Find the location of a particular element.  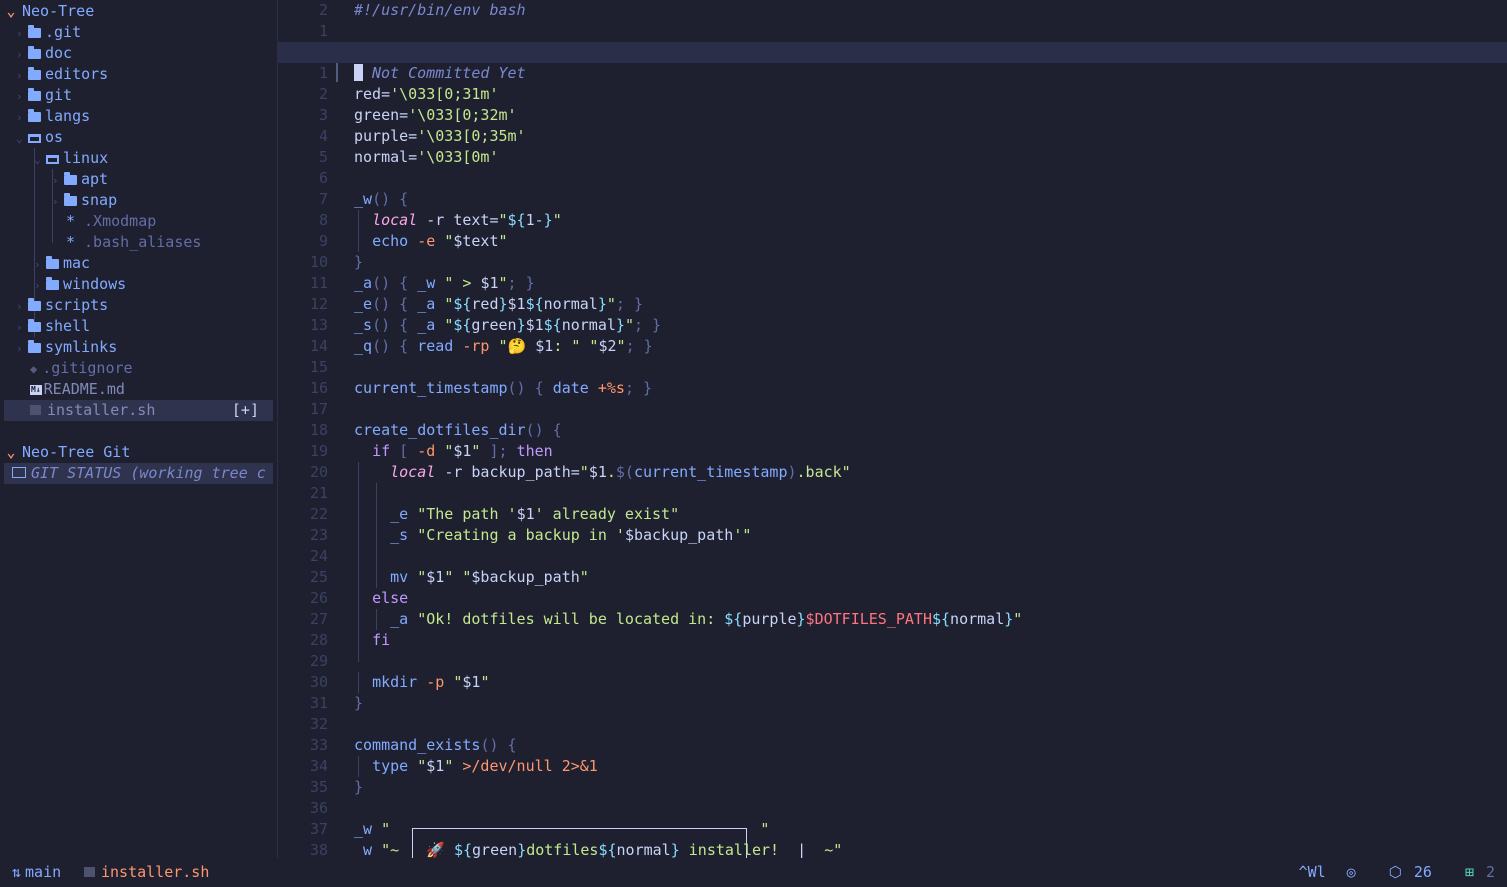

tree-item-gitignore: ◆ .gitignore is located at coordinates (81, 368).